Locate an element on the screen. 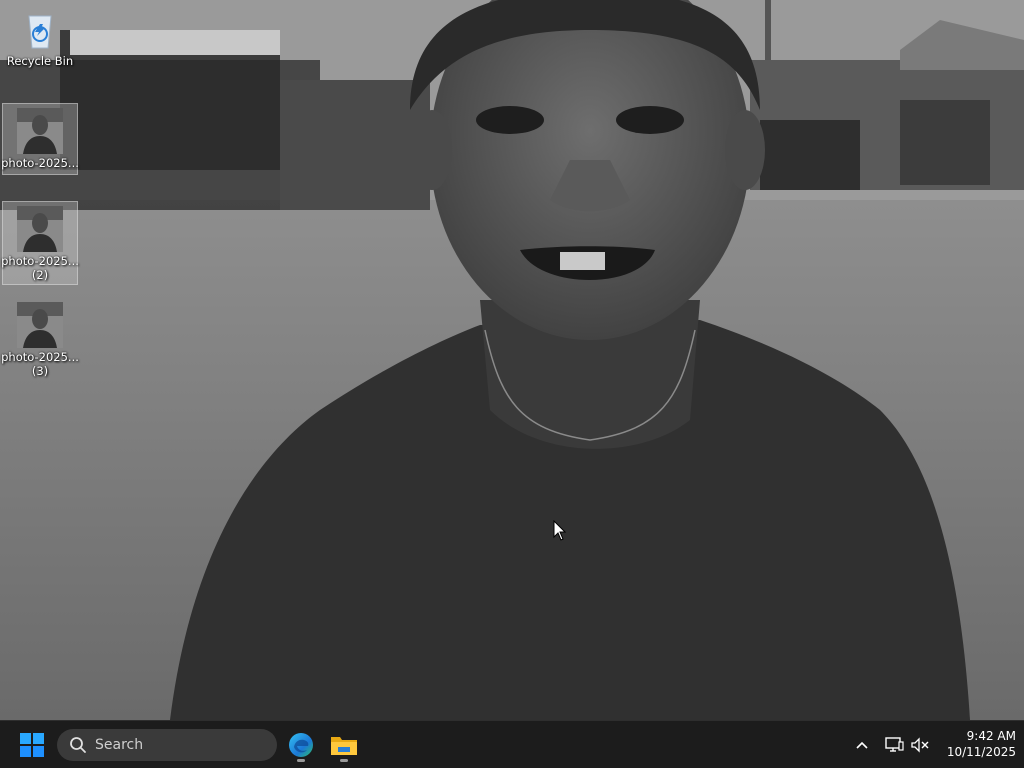  clock-date: 10/11/2025 is located at coordinates (981, 752).